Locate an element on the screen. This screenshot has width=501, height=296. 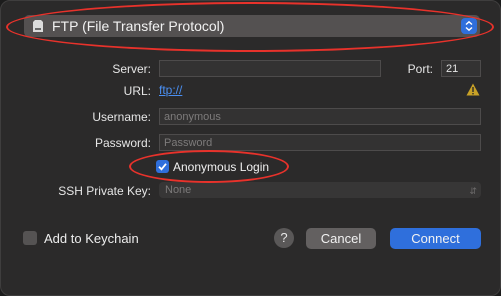
checkmark-icon is located at coordinates (162, 167).